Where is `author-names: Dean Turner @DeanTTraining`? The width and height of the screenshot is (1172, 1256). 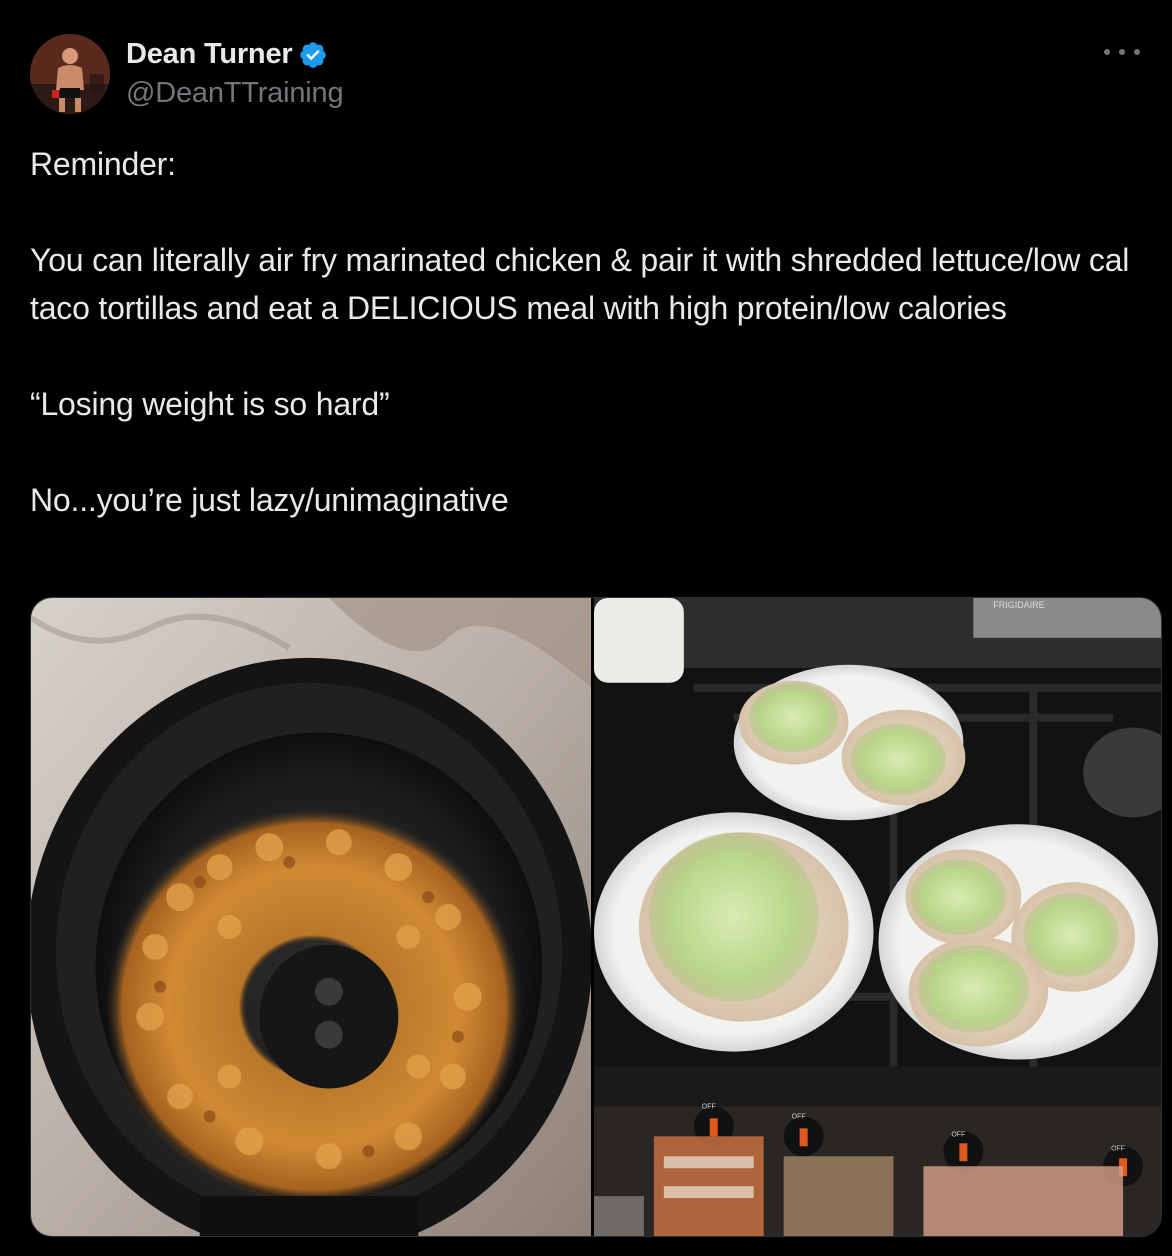 author-names: Dean Turner @DeanTTraining is located at coordinates (235, 74).